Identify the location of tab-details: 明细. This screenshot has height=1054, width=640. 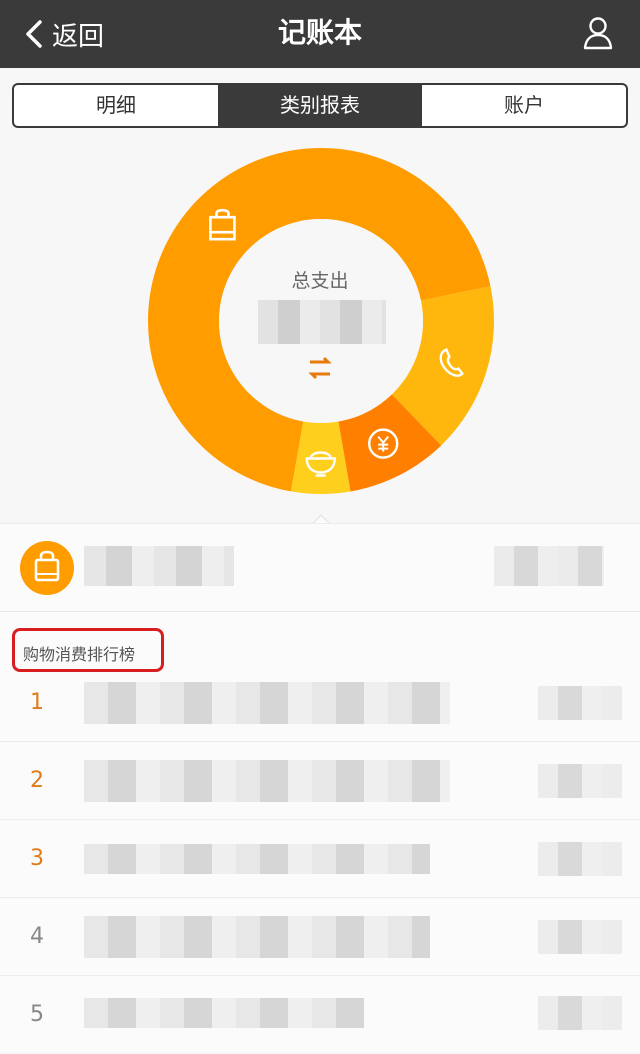
(116, 105).